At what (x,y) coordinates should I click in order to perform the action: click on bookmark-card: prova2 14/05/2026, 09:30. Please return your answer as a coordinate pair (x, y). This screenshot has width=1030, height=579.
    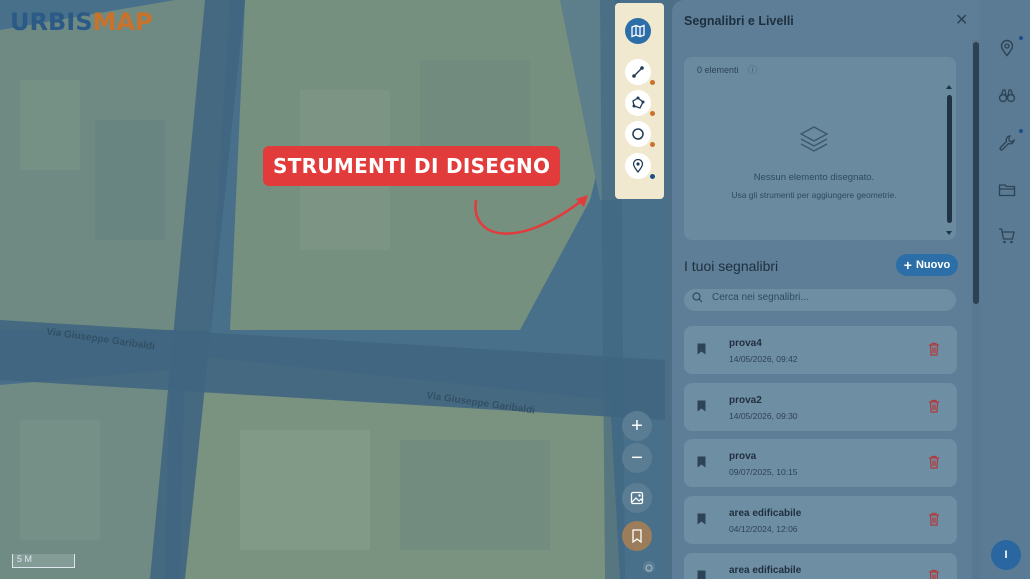
    Looking at the image, I should click on (820, 407).